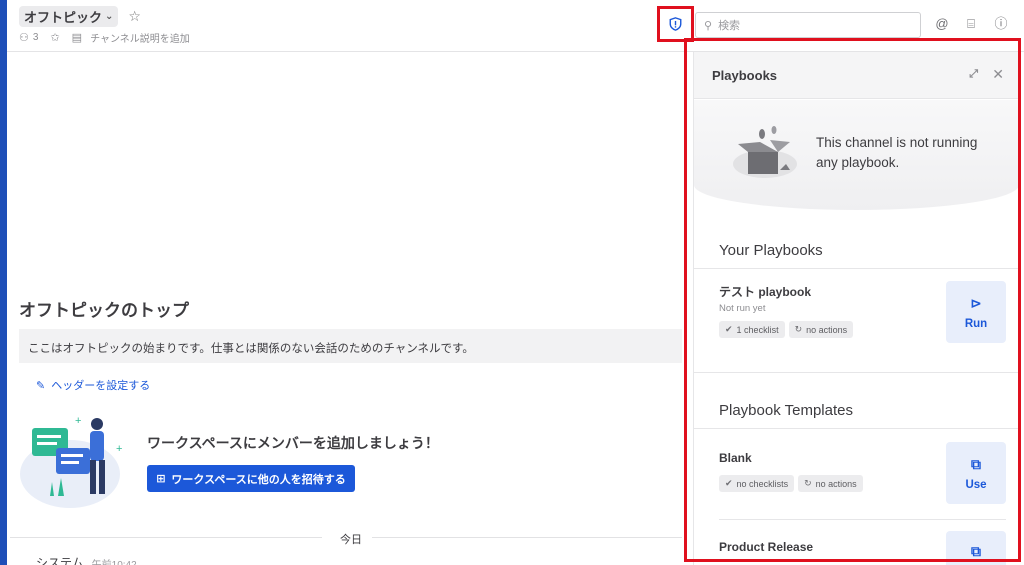 Image resolution: width=1024 pixels, height=565 pixels. I want to click on set-header-link: ✎ ヘッダーを設定する, so click(93, 385).